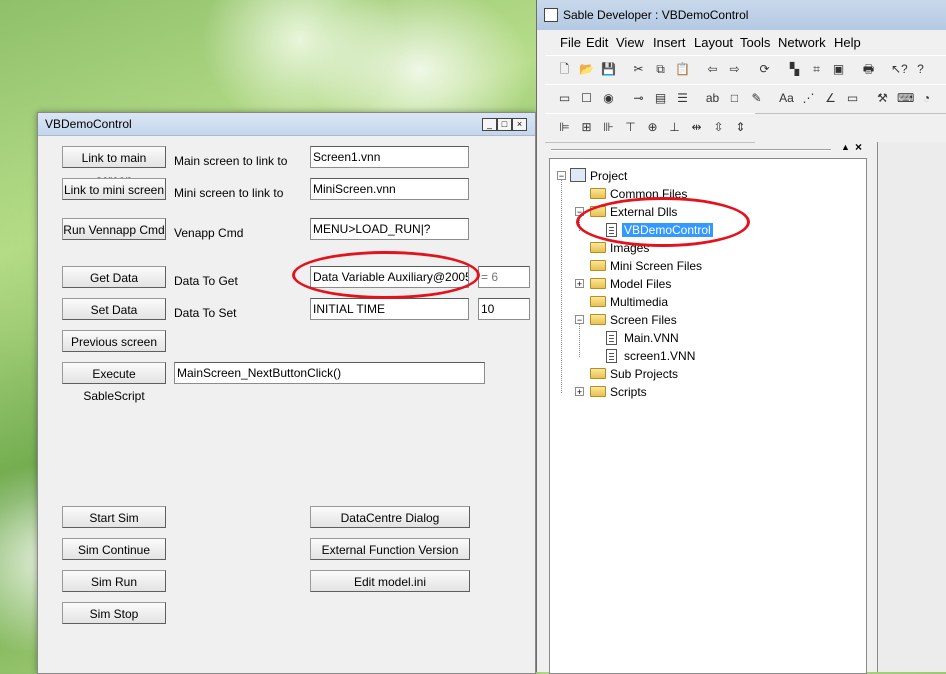 Image resolution: width=946 pixels, height=674 pixels. Describe the element at coordinates (660, 69) in the screenshot. I see `copy-icon: ⧉` at that location.